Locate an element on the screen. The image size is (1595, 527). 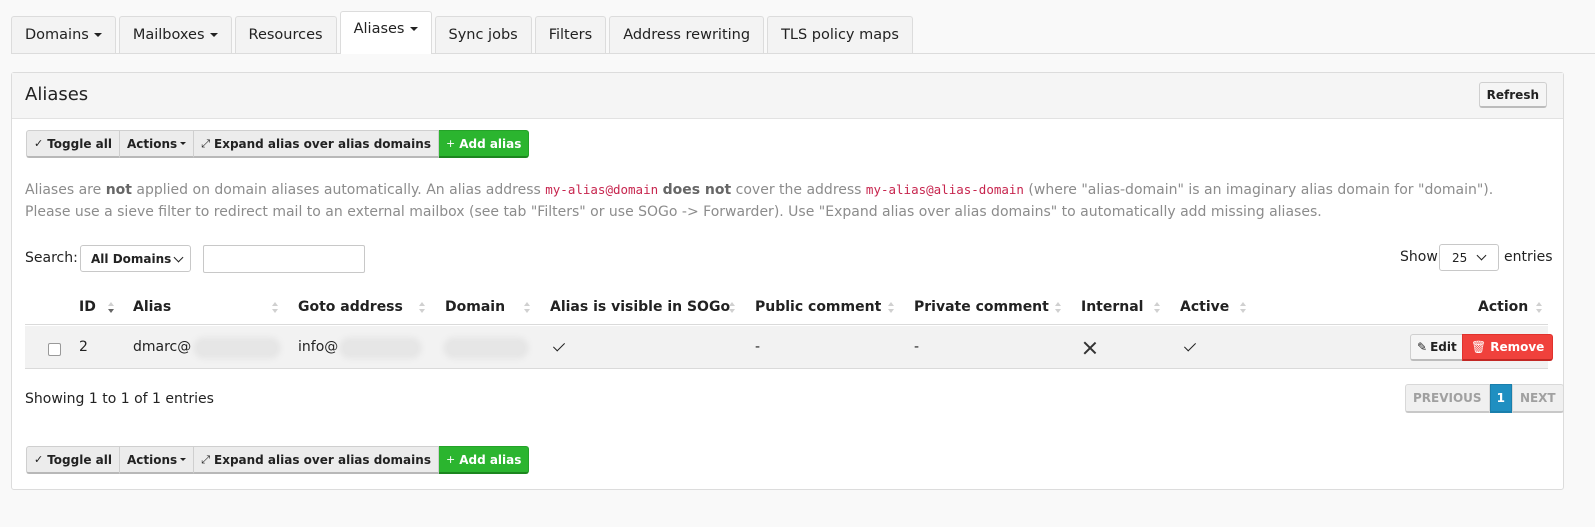
edit-label: Edit is located at coordinates (1443, 347).